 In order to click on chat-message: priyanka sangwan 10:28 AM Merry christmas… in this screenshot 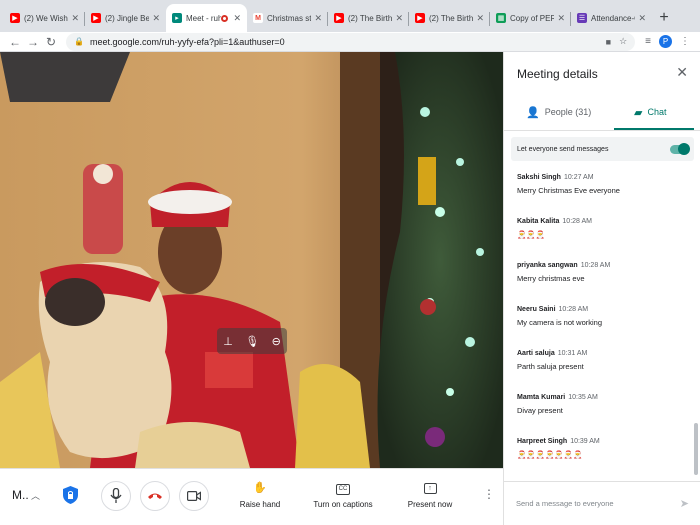, I will do `click(604, 272)`.